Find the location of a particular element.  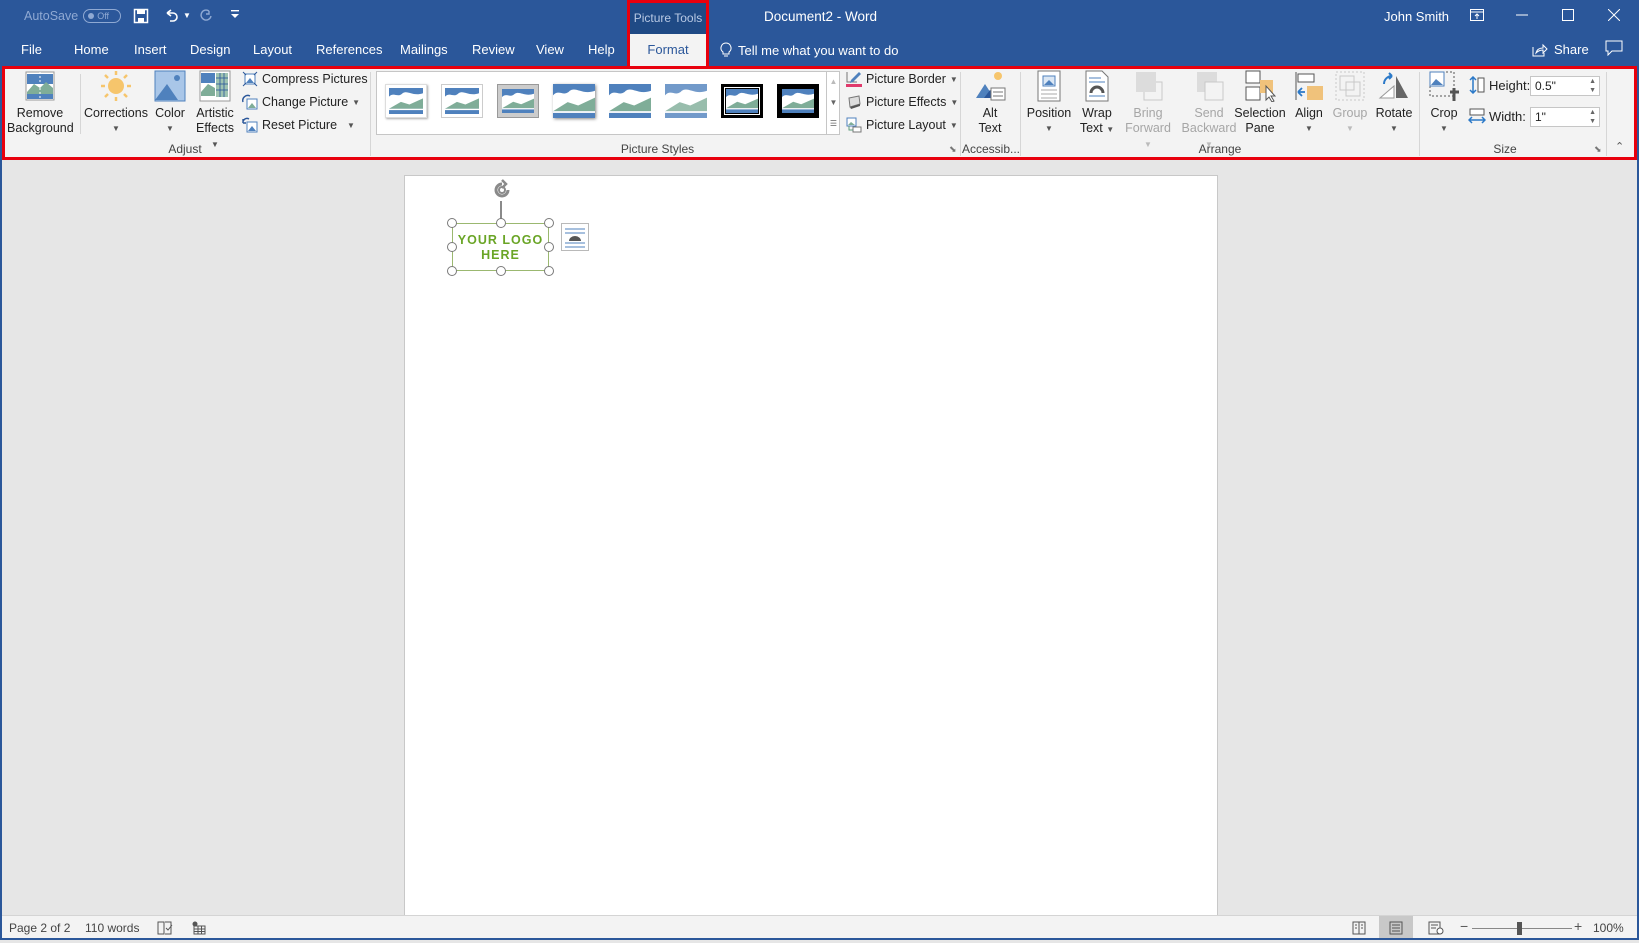

zoom-slider is located at coordinates (1522, 928).